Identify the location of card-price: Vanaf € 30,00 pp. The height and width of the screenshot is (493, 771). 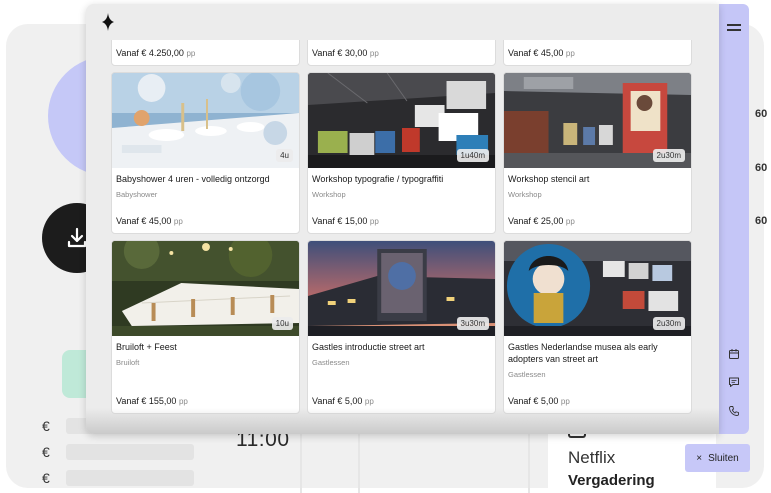
(345, 53).